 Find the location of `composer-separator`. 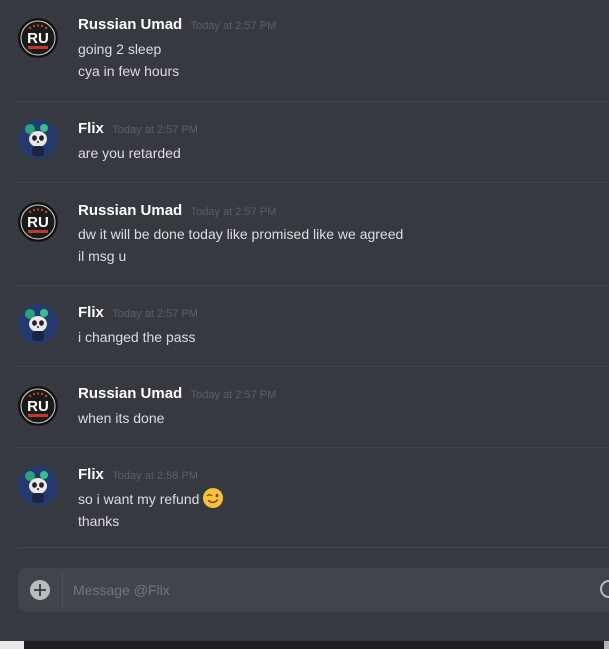

composer-separator is located at coordinates (62, 590).